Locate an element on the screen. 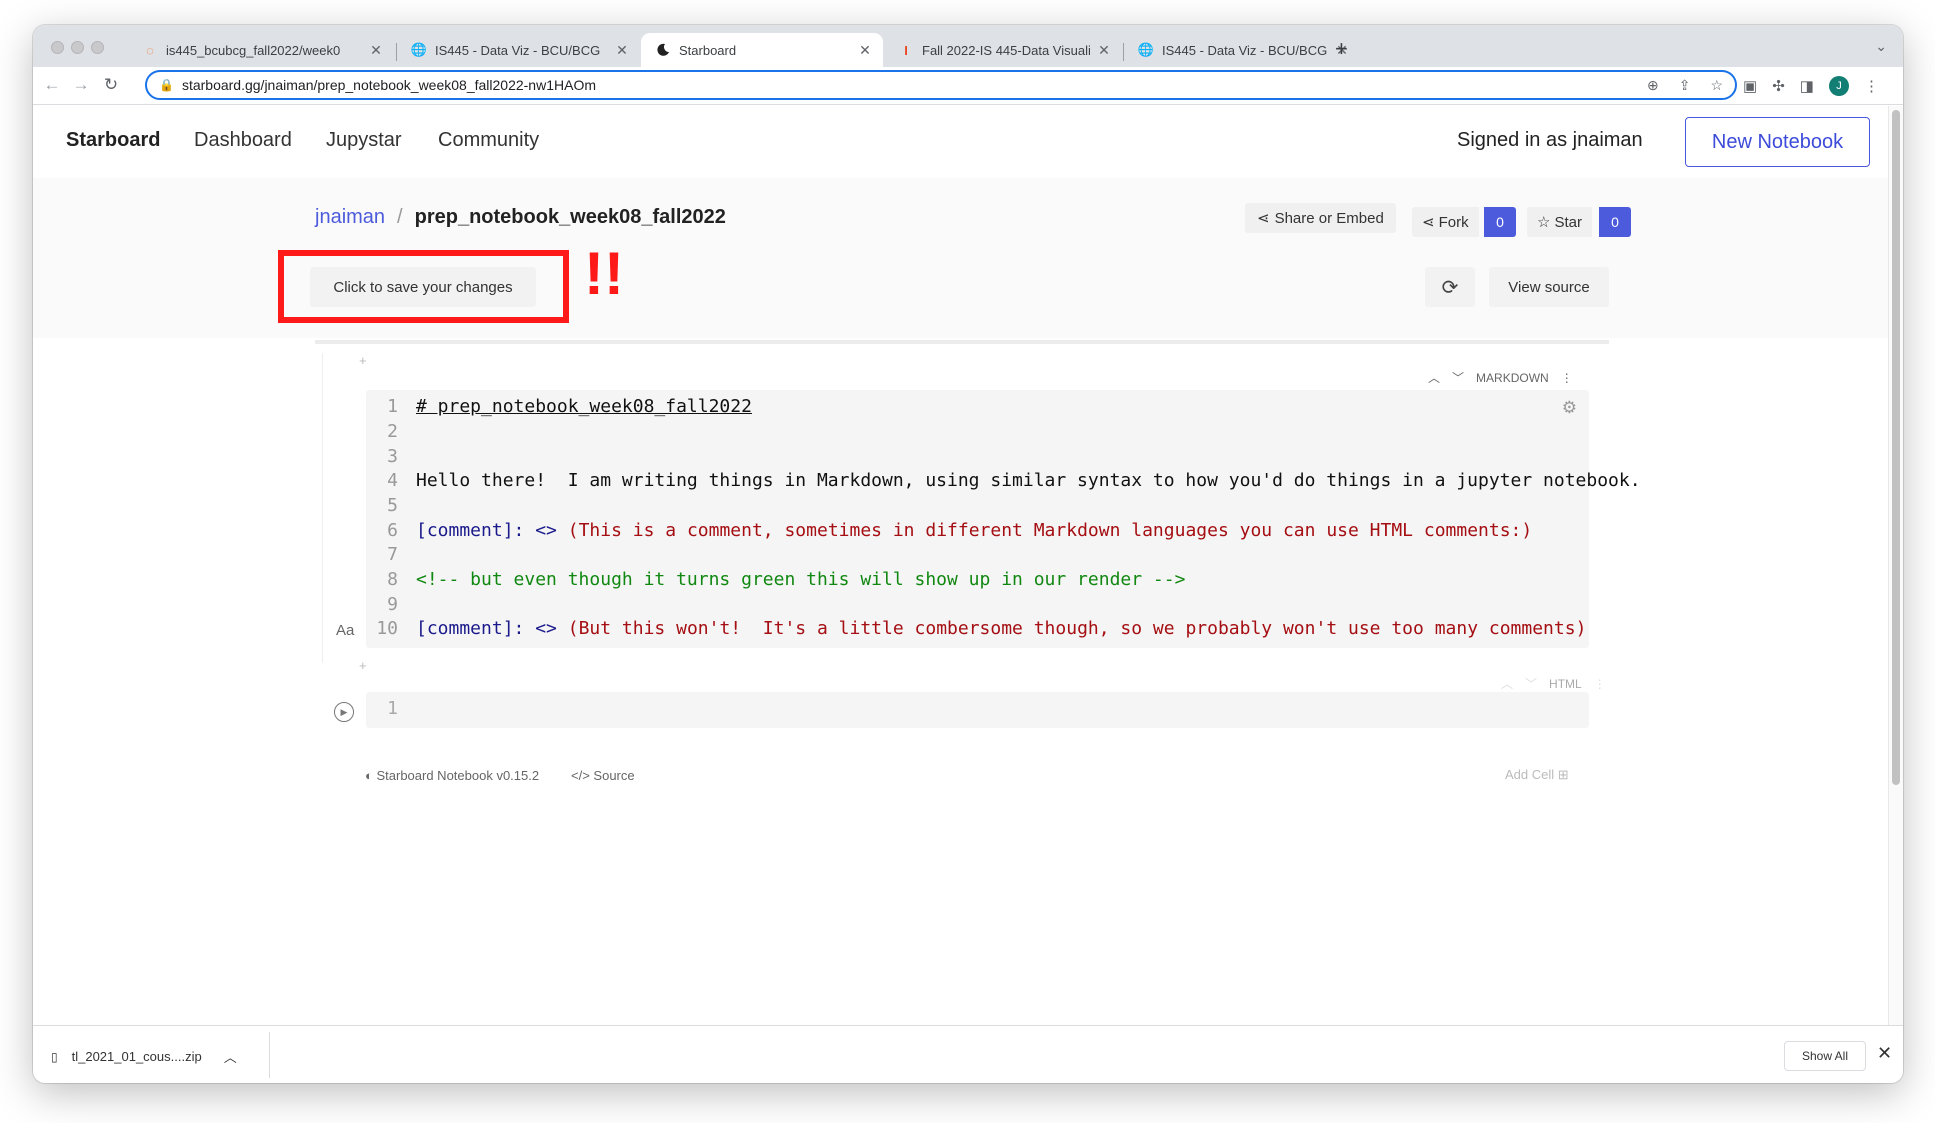 The image size is (1935, 1123). markdown-cell-toolbar: ︿ ﹀ MARKDOWN ⋮ is located at coordinates (1500, 377).